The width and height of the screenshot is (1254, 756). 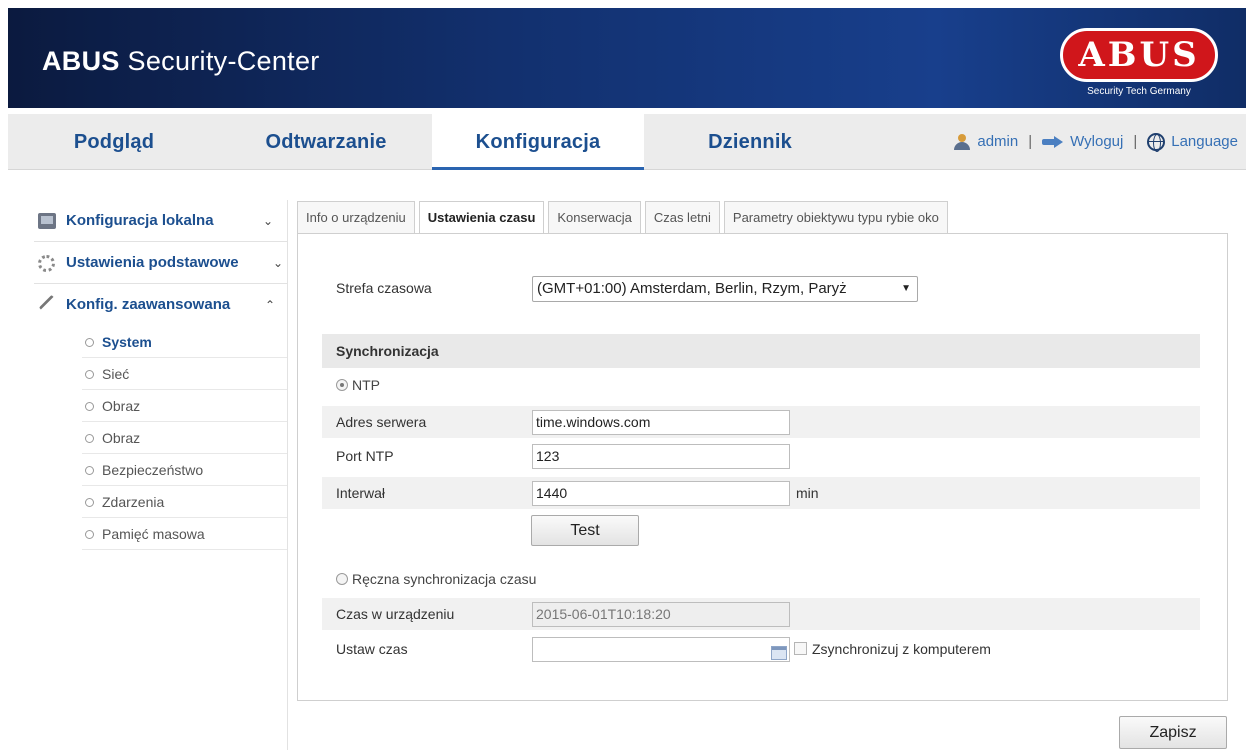 I want to click on tab-konserwacja: Konserwacja, so click(x=594, y=217).